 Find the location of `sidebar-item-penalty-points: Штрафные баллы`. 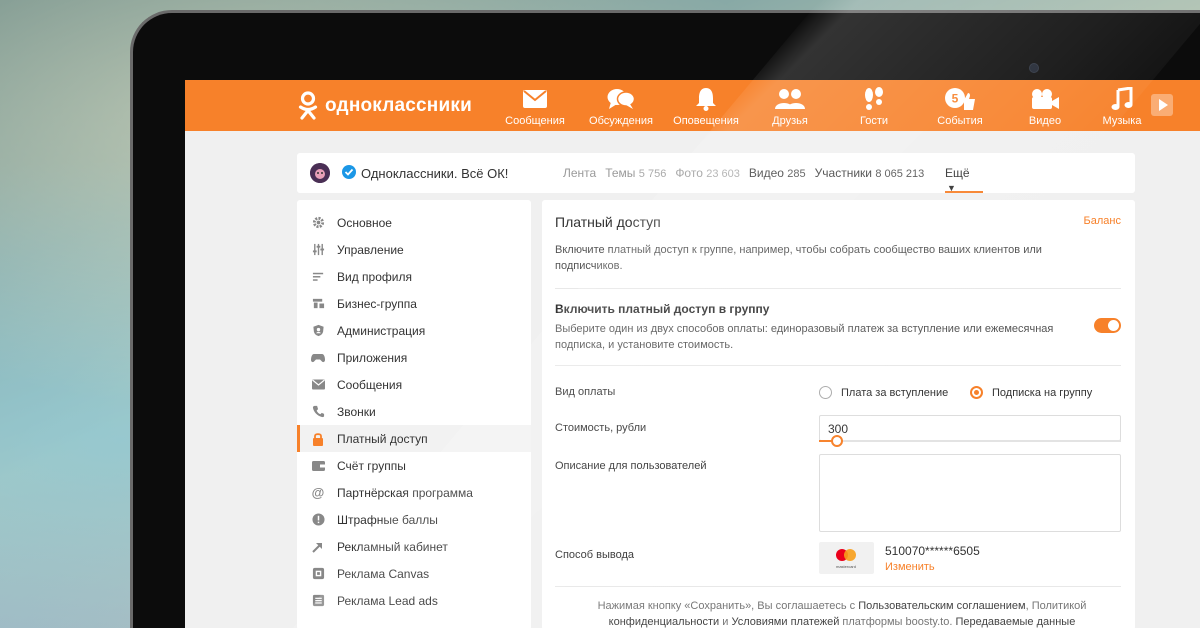

sidebar-item-penalty-points: Штрафные баллы is located at coordinates (414, 519).